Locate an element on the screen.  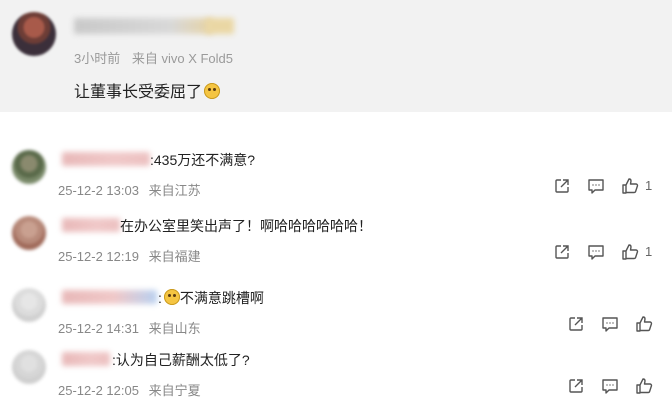
comment-text: : 不满意跳槽啊 is located at coordinates (211, 298).